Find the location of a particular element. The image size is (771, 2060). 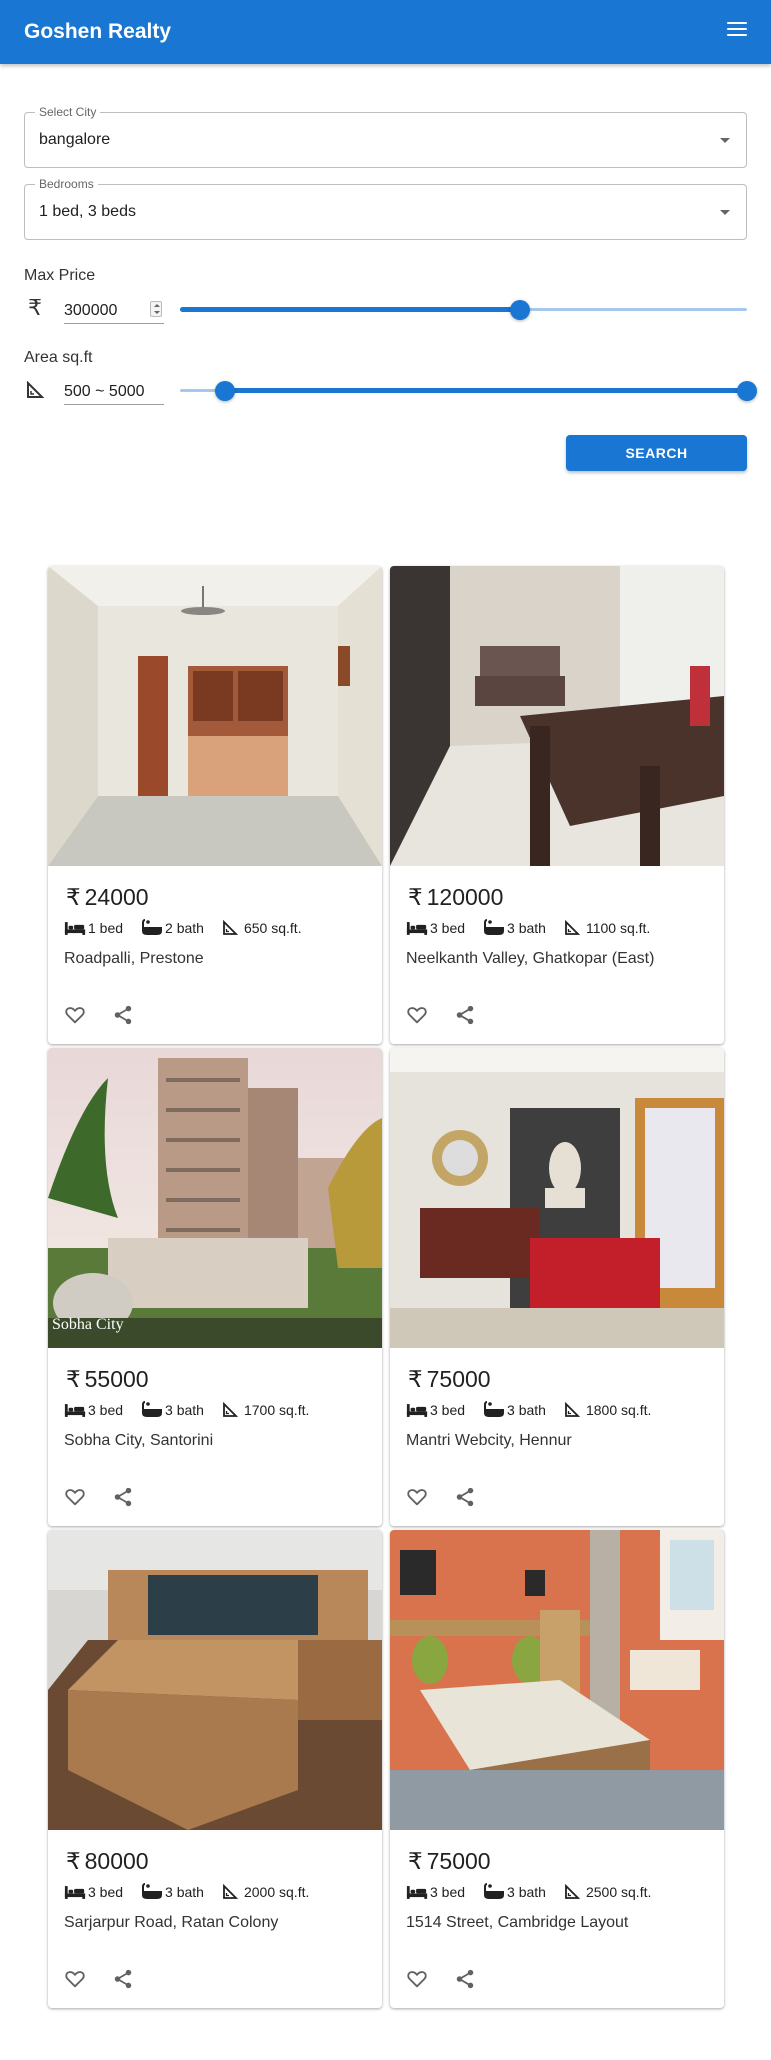

bath-stat: 3 bath is located at coordinates (172, 1892).